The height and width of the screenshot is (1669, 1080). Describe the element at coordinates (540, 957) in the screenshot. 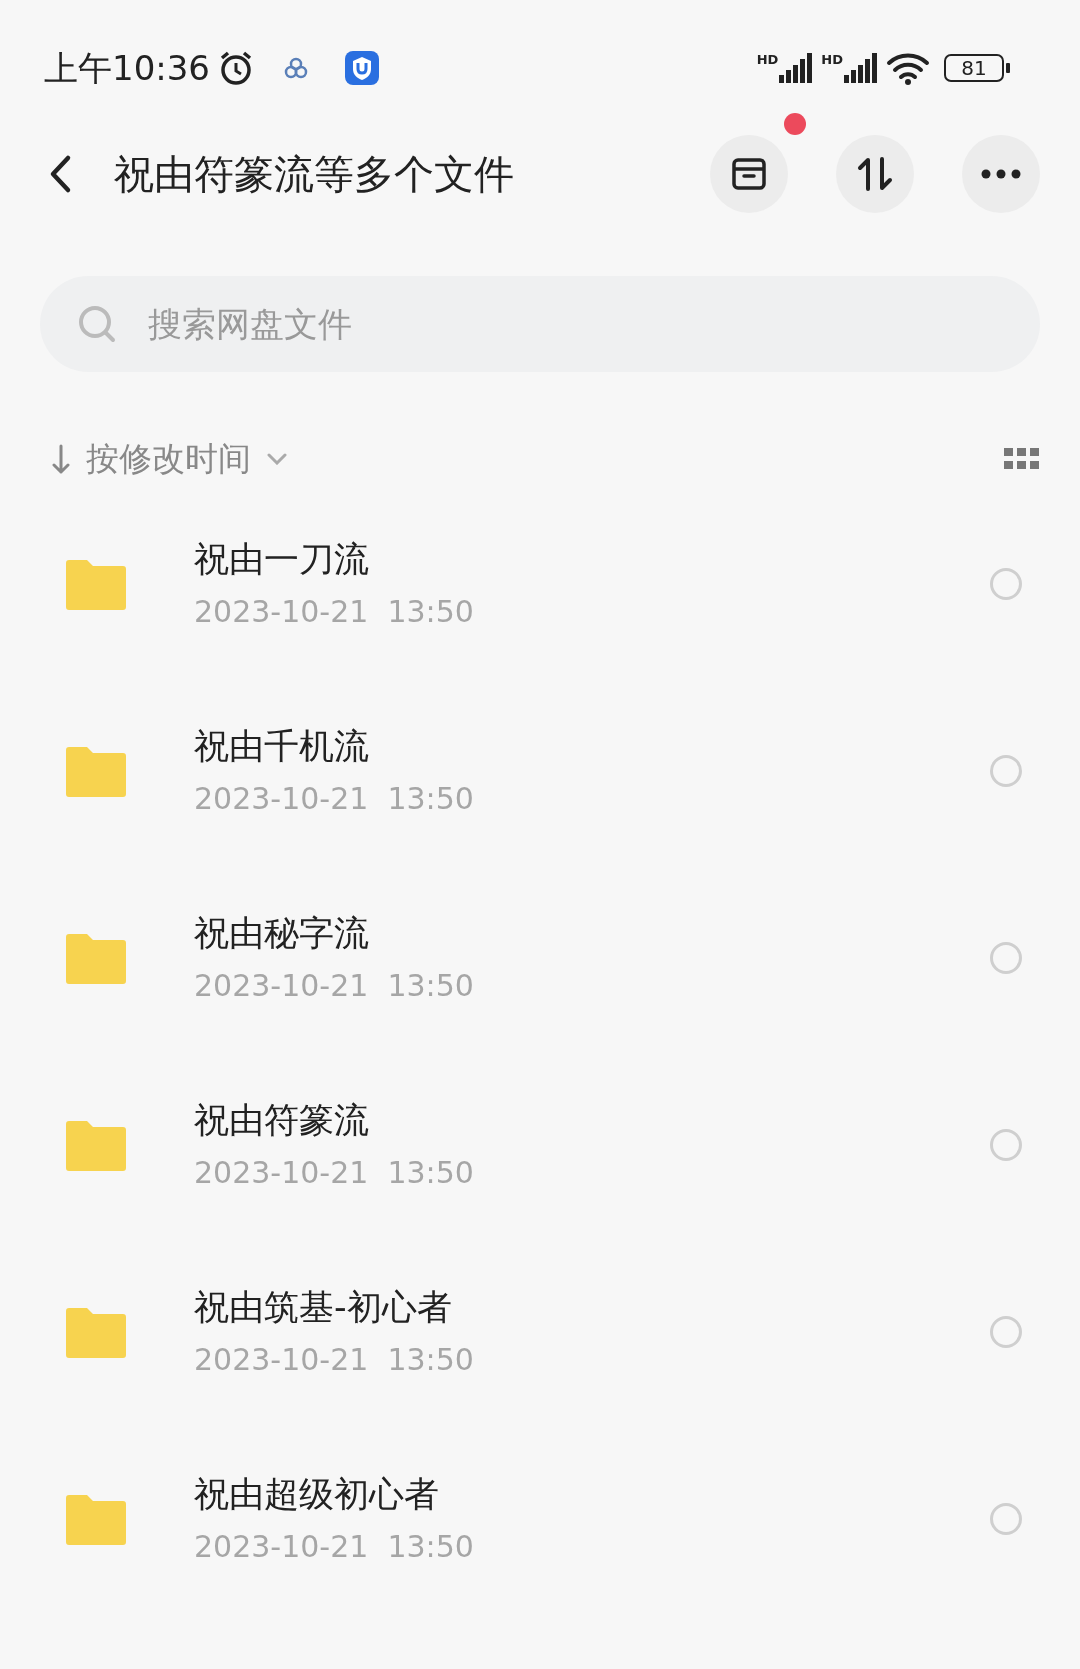

I see `file-row: 祝由秘字流 2023-10-21 13:50` at that location.